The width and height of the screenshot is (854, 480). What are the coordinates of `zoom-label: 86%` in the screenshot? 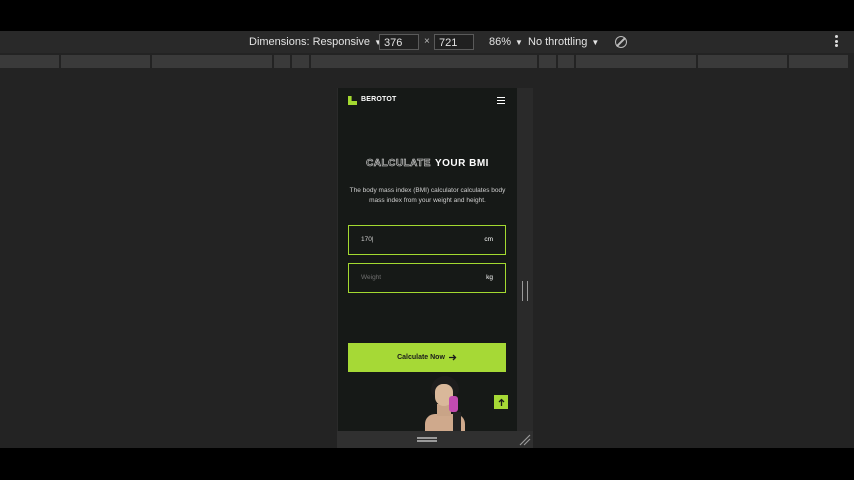 It's located at (500, 42).